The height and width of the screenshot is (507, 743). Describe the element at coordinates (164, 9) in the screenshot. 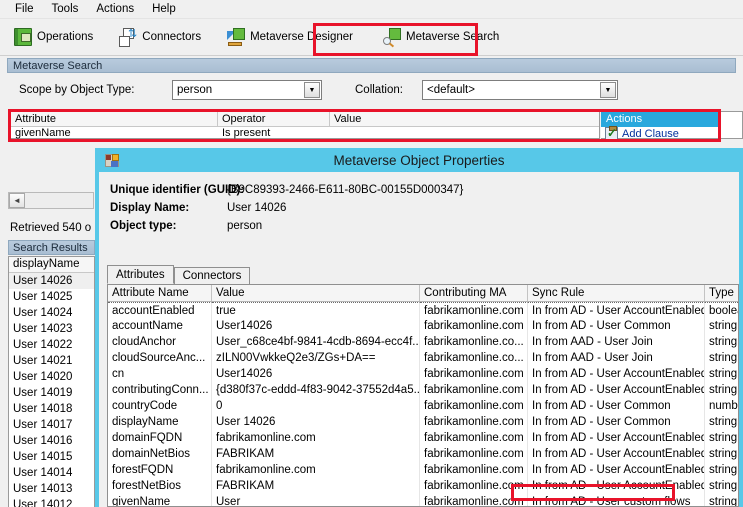

I see `menu-item-help: Help` at that location.